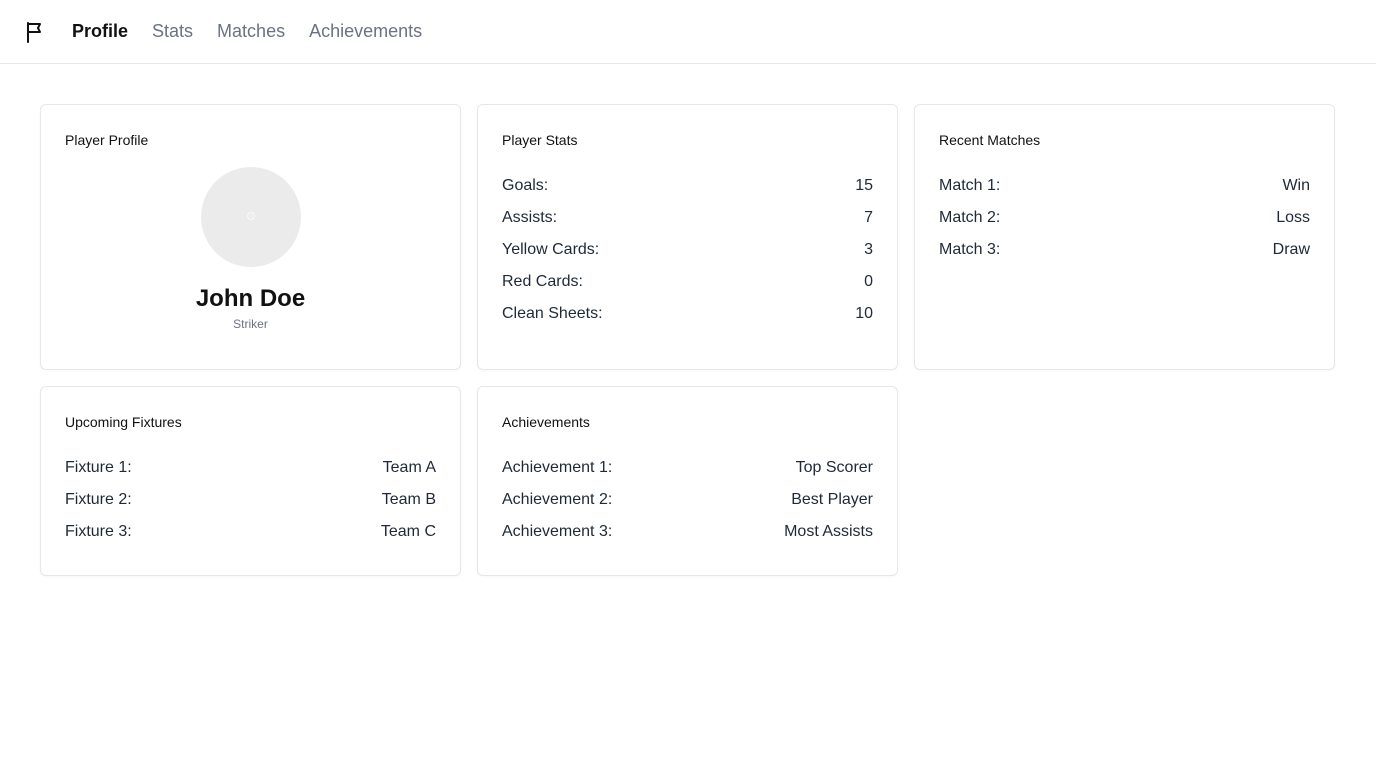  What do you see at coordinates (250, 324) in the screenshot?
I see `player-position: Striker` at bounding box center [250, 324].